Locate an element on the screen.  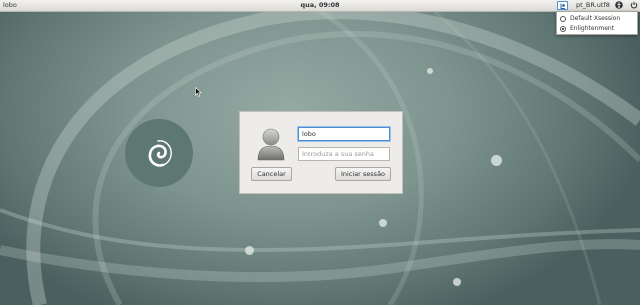
session-menu: Default Xsession Enlightenment is located at coordinates (597, 23).